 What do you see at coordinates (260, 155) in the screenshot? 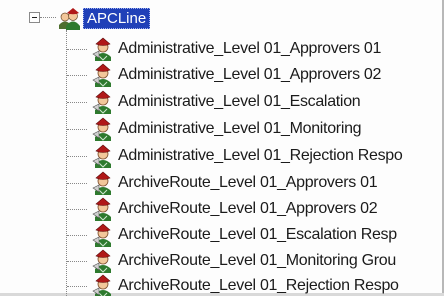
I see `tree-node-label: Administrative_Level 01_Rejection Respo` at bounding box center [260, 155].